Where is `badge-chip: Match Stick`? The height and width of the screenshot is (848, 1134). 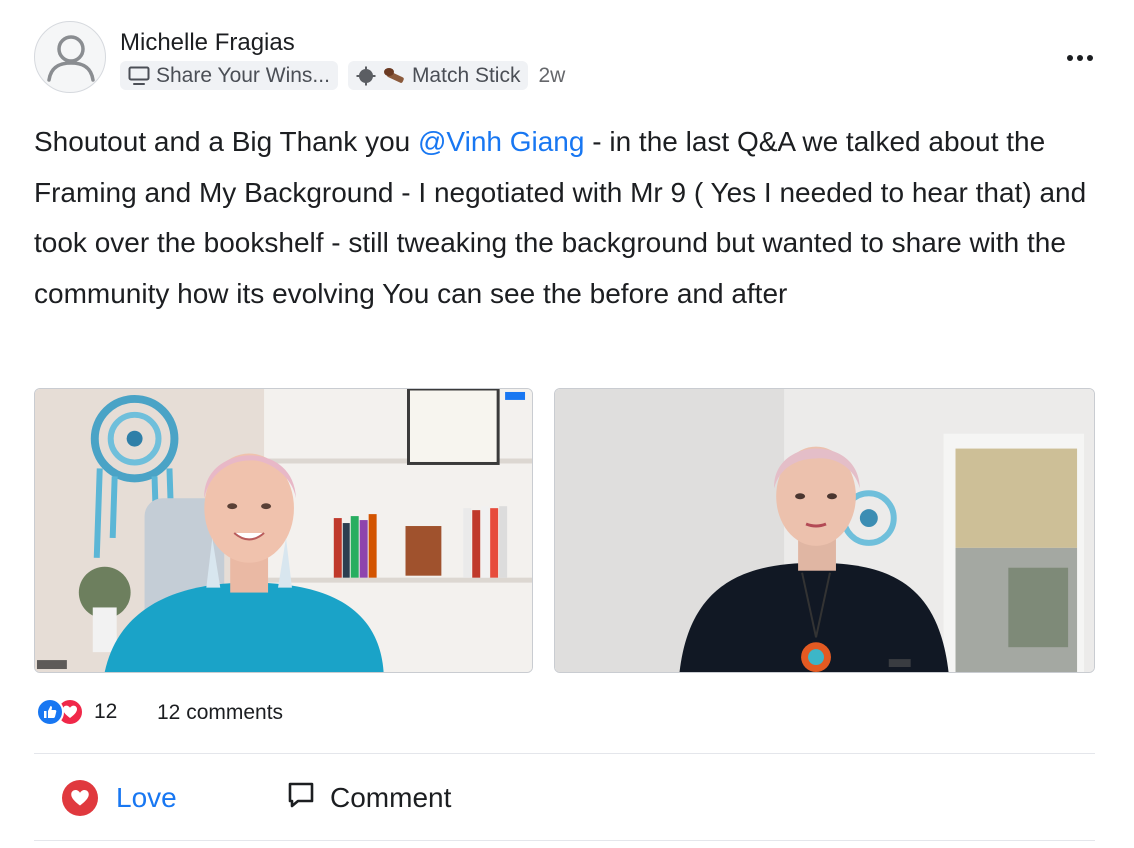
badge-chip: Match Stick is located at coordinates (438, 75).